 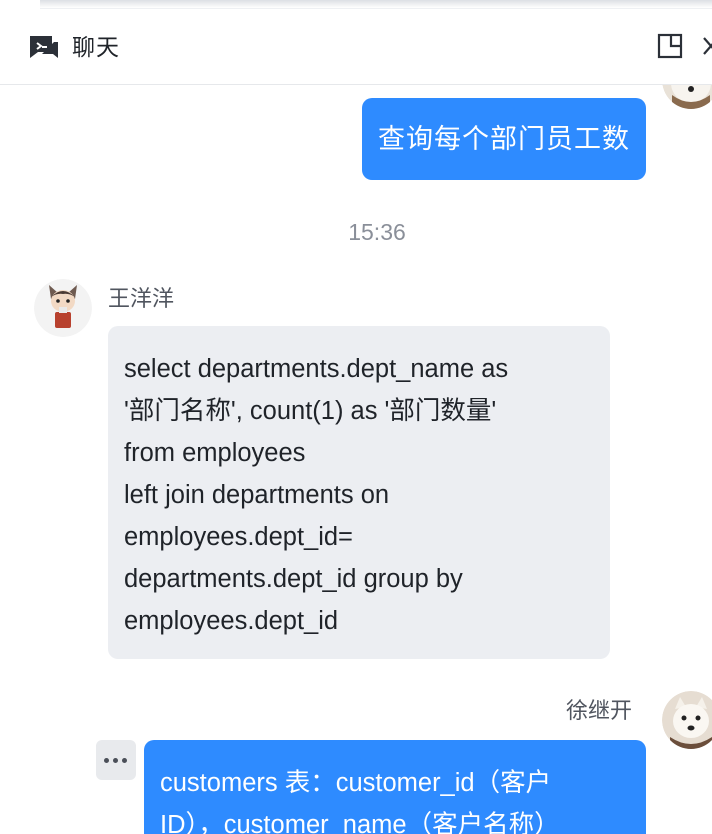 What do you see at coordinates (377, 232) in the screenshot?
I see `timestamp: 15:36` at bounding box center [377, 232].